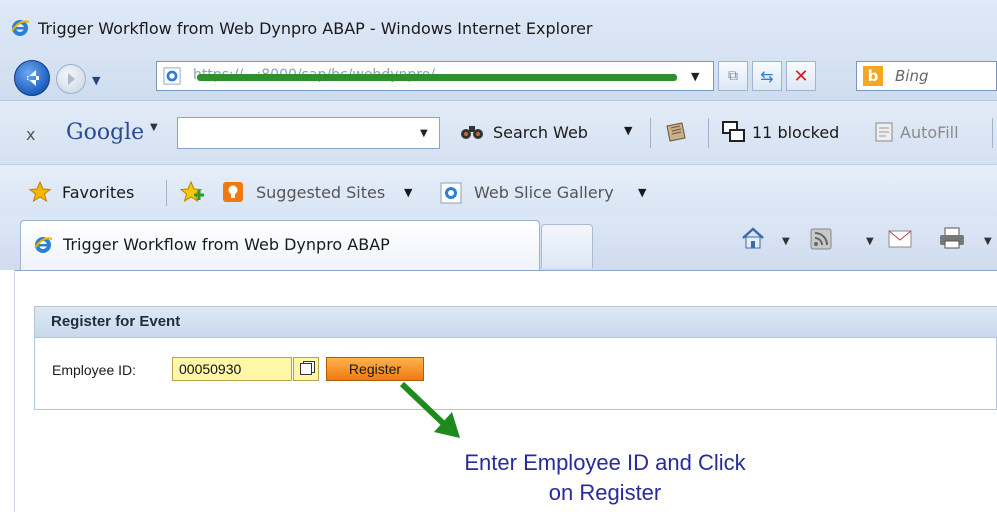 Image resolution: width=997 pixels, height=512 pixels. Describe the element at coordinates (232, 369) in the screenshot. I see `employee-id-input: 00050930` at that location.